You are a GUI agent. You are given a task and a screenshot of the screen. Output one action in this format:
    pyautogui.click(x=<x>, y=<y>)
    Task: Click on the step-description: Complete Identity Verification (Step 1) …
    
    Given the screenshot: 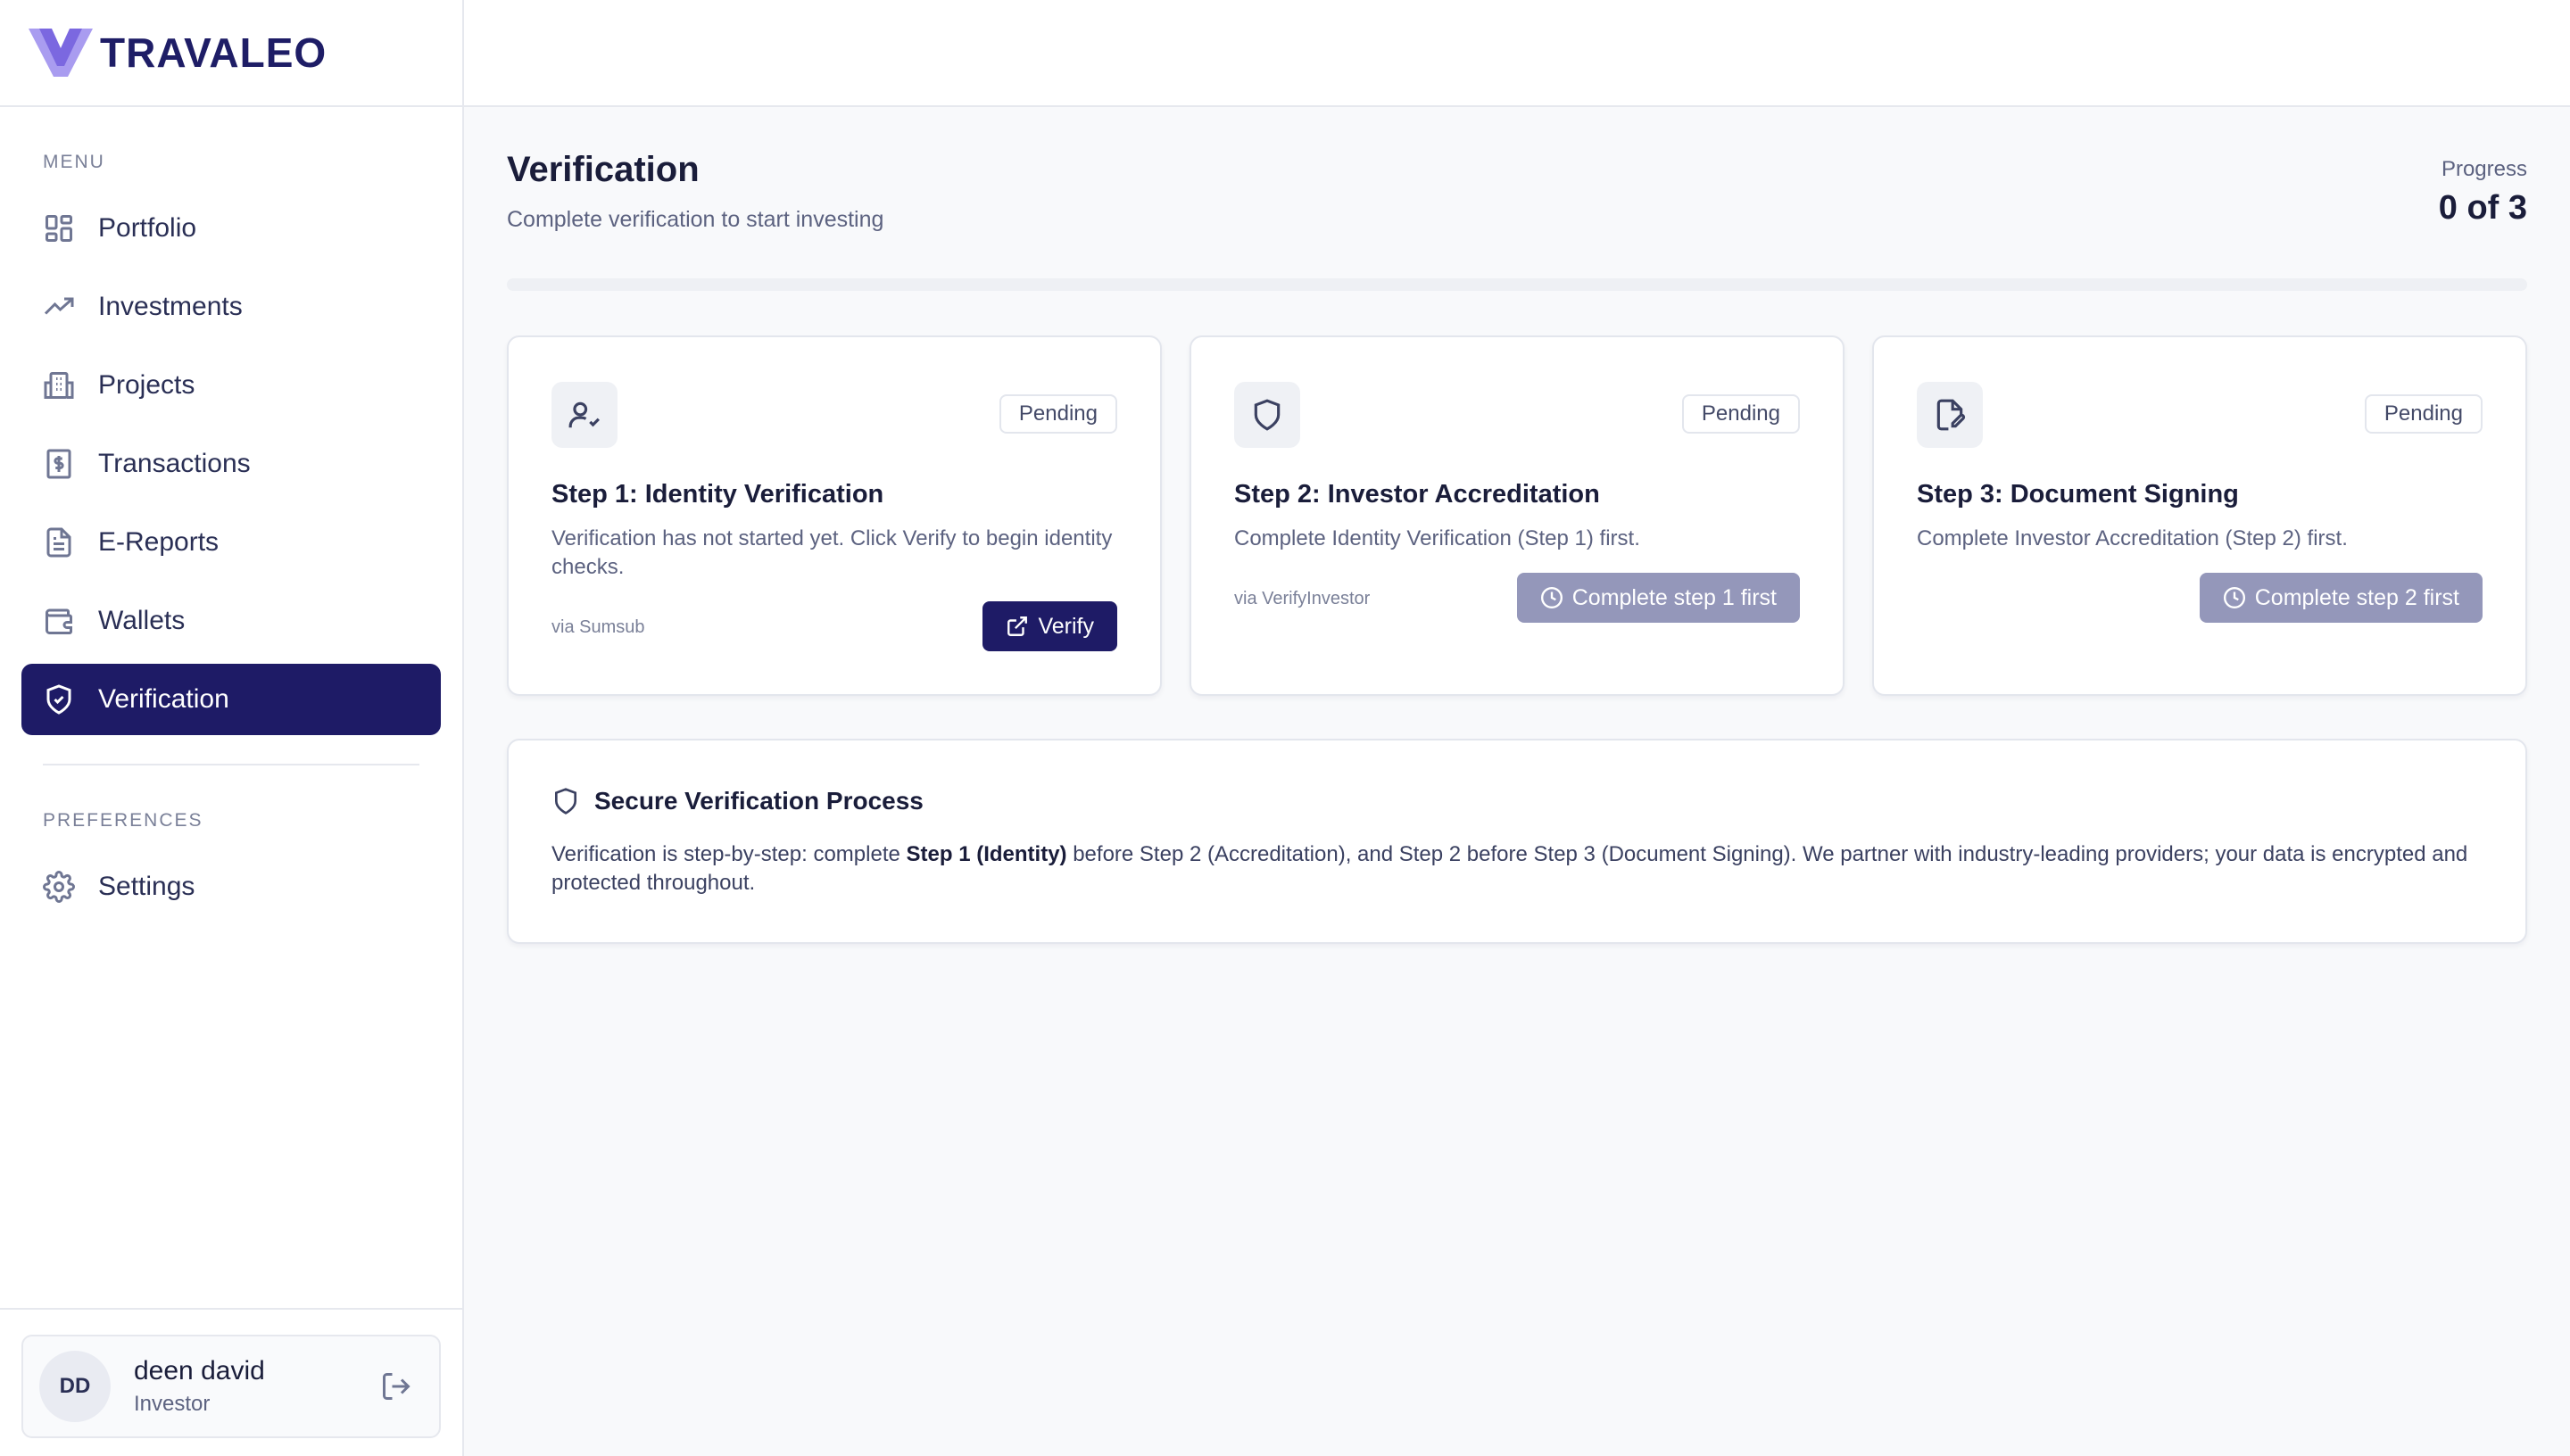 What is the action you would take?
    pyautogui.click(x=1437, y=538)
    